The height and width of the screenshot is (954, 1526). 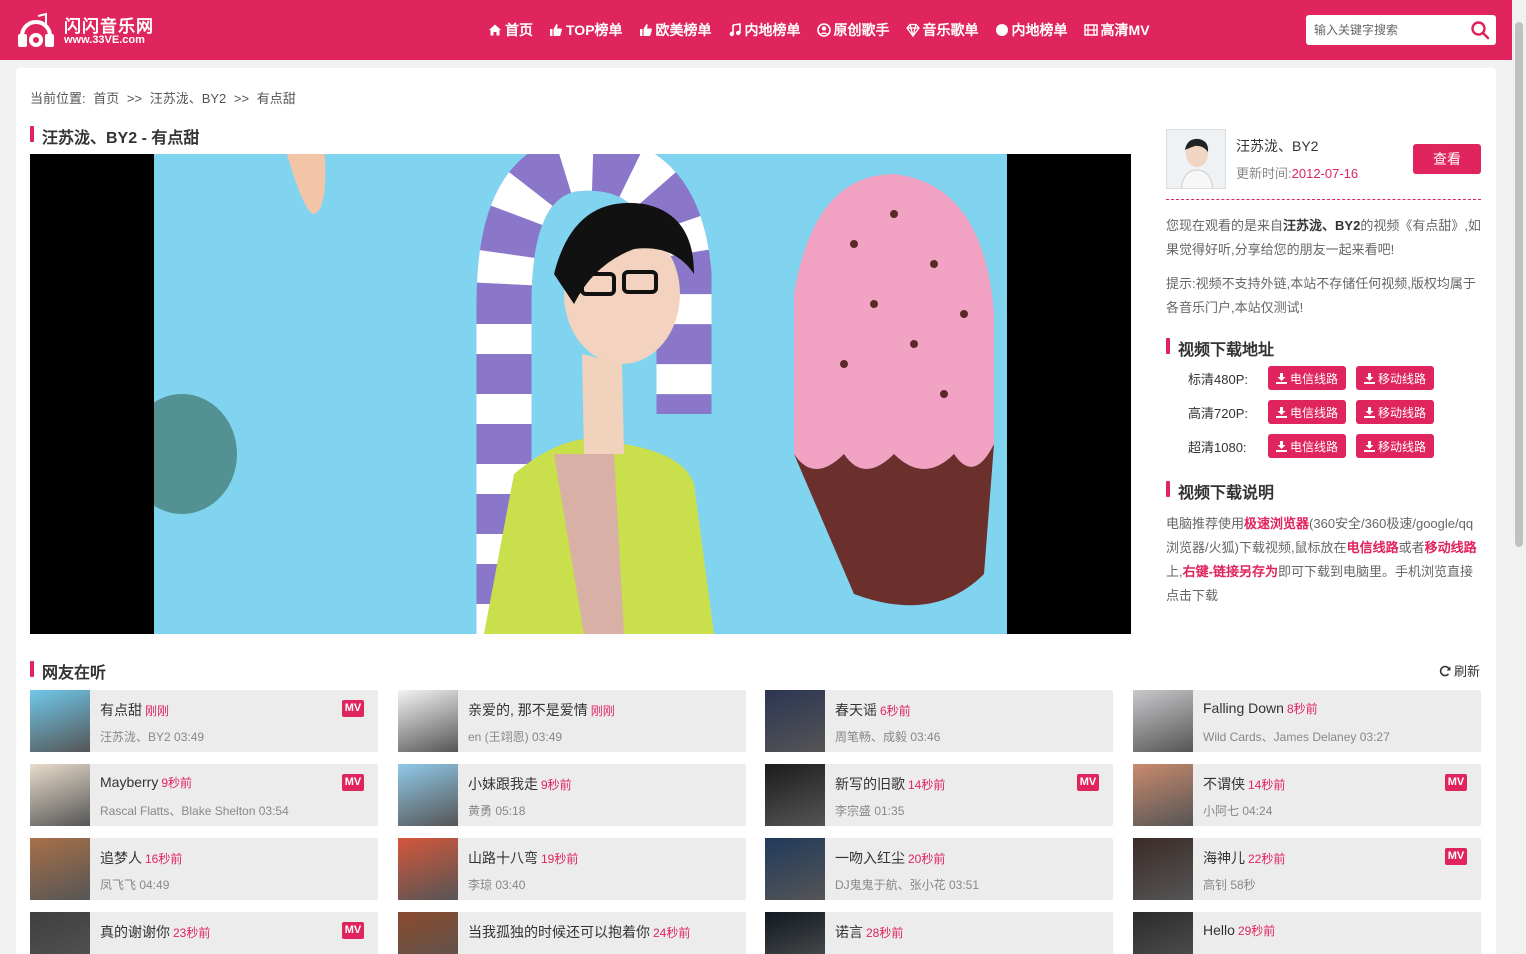 I want to click on song-title: 一吻入红尘 20秒前, so click(x=890, y=858).